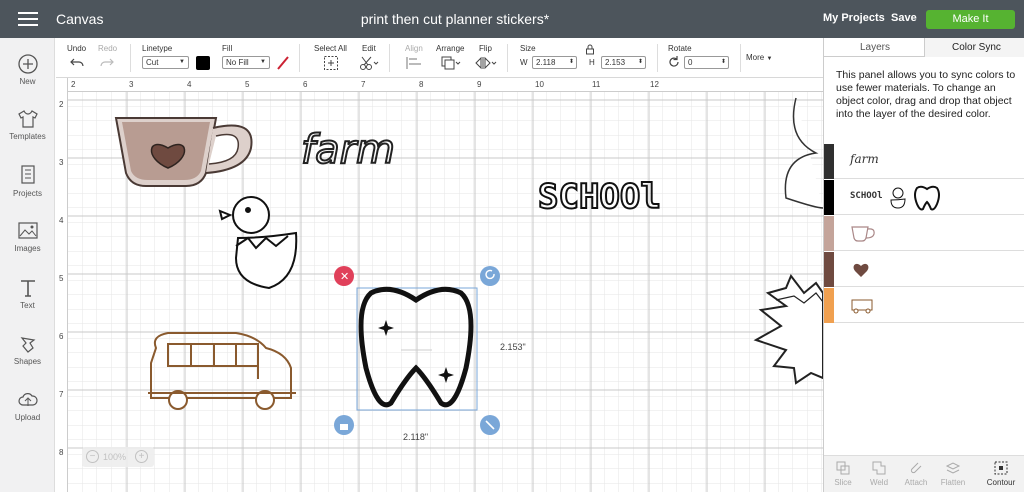 The image size is (1024, 492). I want to click on rail-new: New, so click(27, 70).